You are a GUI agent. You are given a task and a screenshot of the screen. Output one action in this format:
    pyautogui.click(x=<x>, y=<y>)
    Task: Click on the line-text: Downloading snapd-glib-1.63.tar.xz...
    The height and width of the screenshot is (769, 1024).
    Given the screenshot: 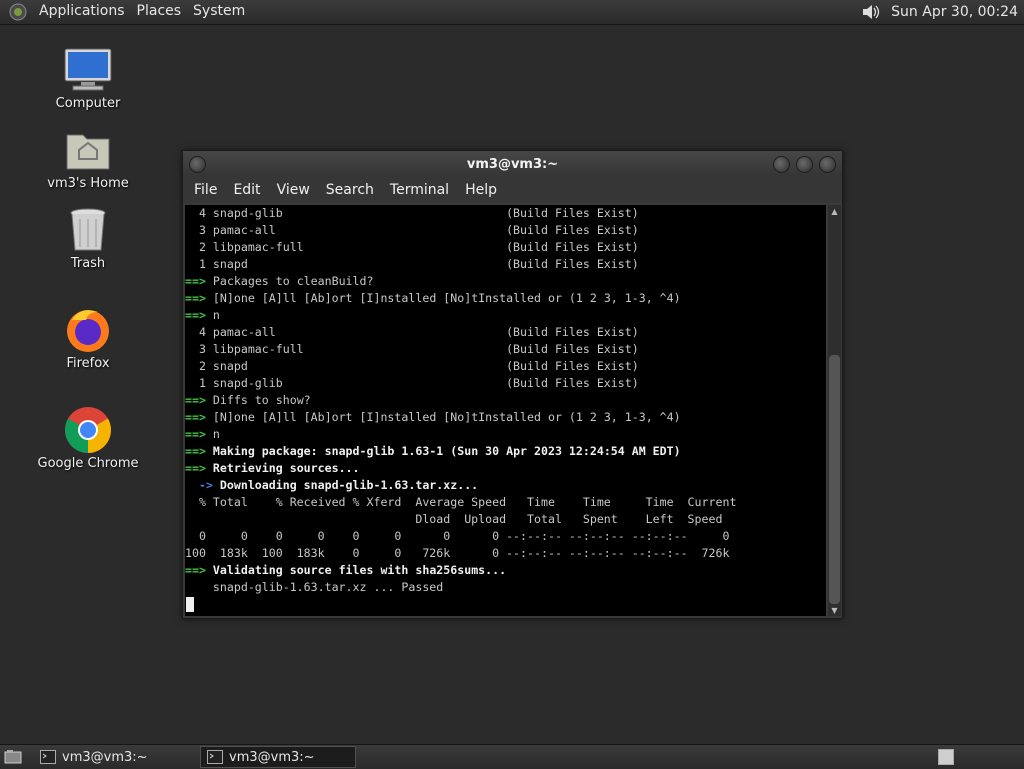 What is the action you would take?
    pyautogui.click(x=345, y=485)
    